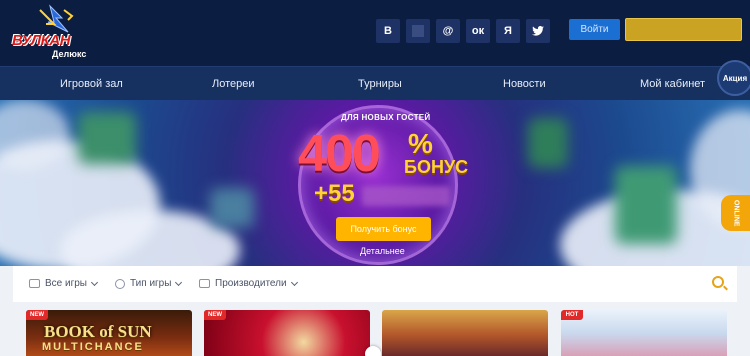 This screenshot has height=356, width=750. What do you see at coordinates (69, 54) in the screenshot?
I see `logo-subtitle: Делюкс` at bounding box center [69, 54].